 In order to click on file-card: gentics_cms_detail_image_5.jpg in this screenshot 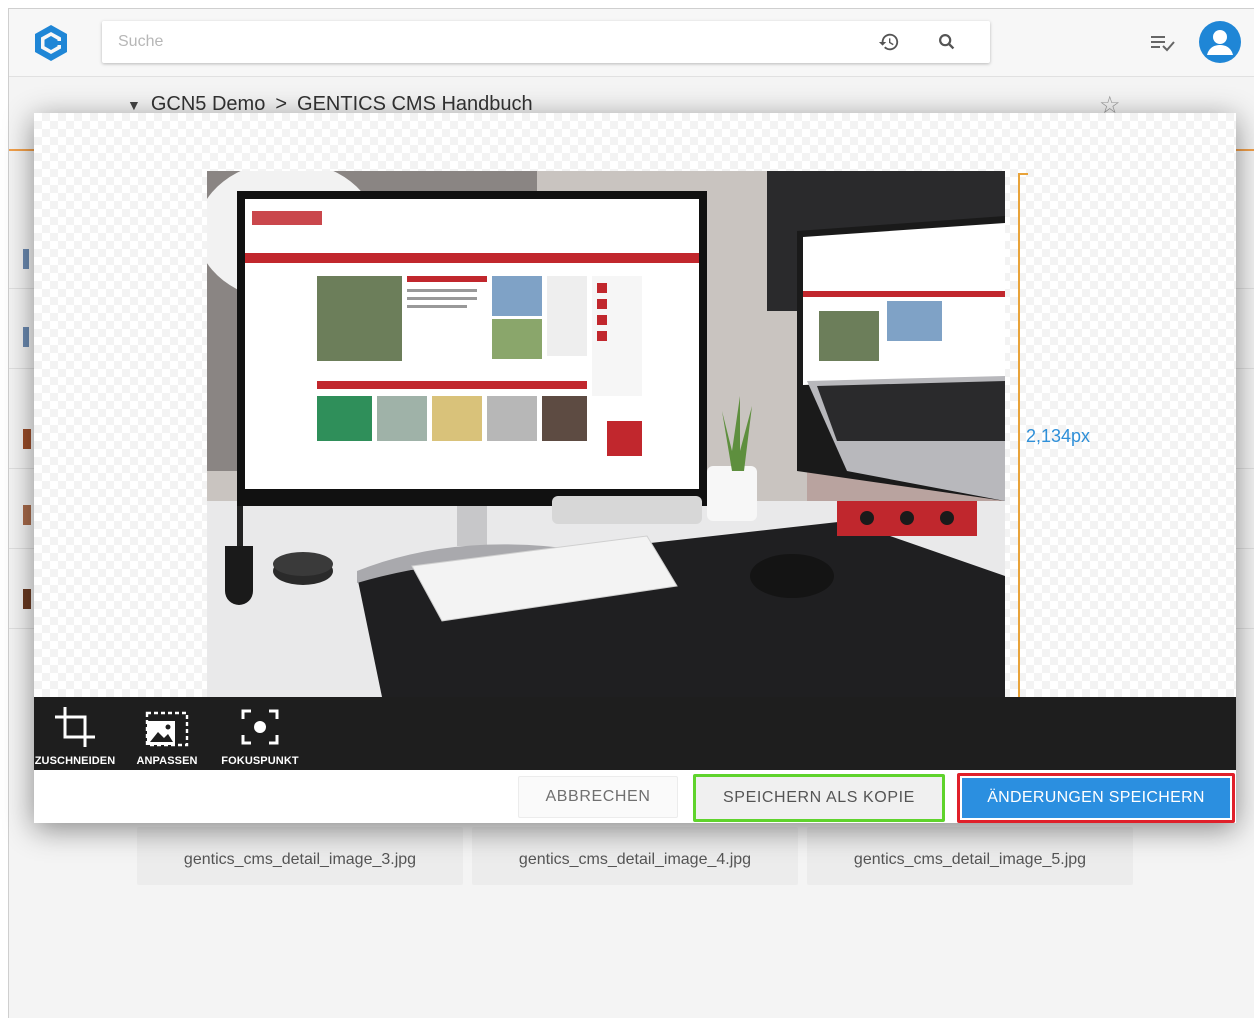, I will do `click(970, 856)`.